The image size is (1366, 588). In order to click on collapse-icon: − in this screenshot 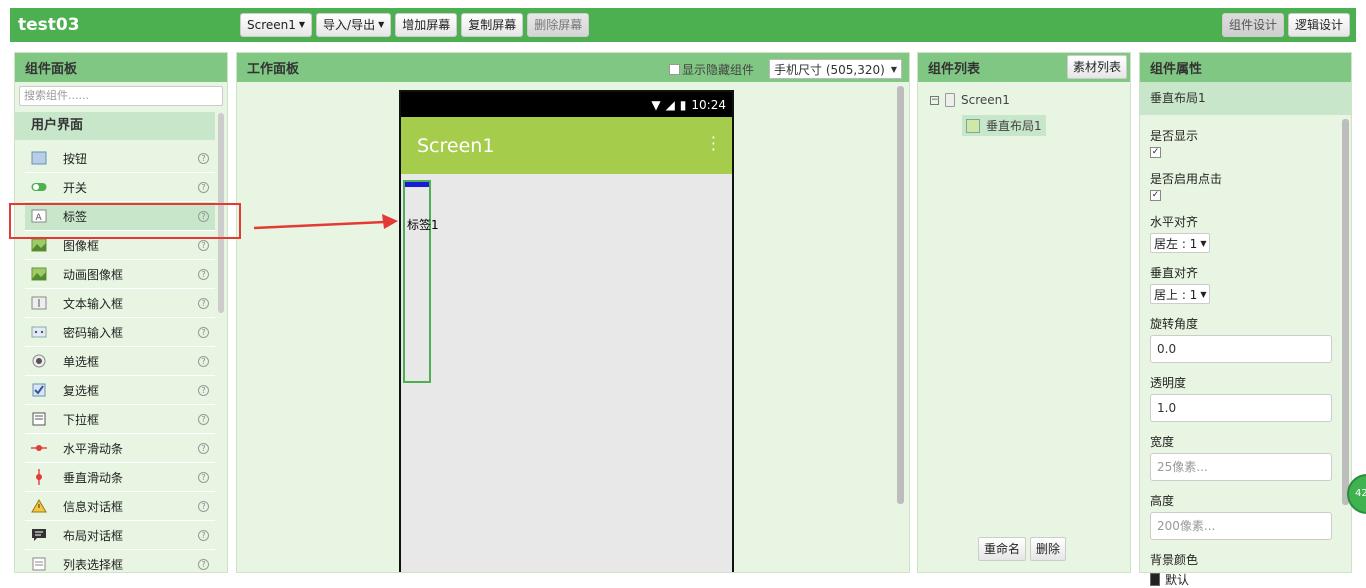, I will do `click(934, 100)`.